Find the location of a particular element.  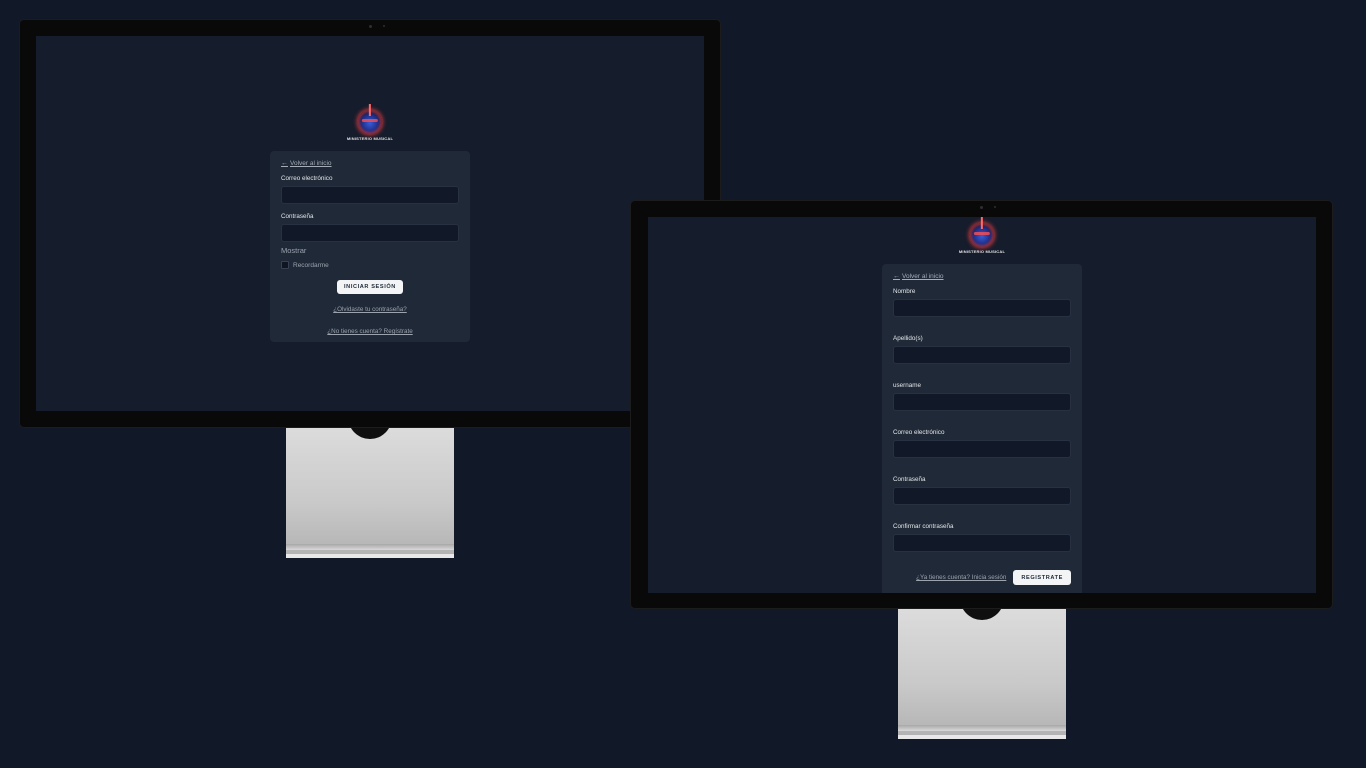

field-nombre: Nombre is located at coordinates (982, 302).